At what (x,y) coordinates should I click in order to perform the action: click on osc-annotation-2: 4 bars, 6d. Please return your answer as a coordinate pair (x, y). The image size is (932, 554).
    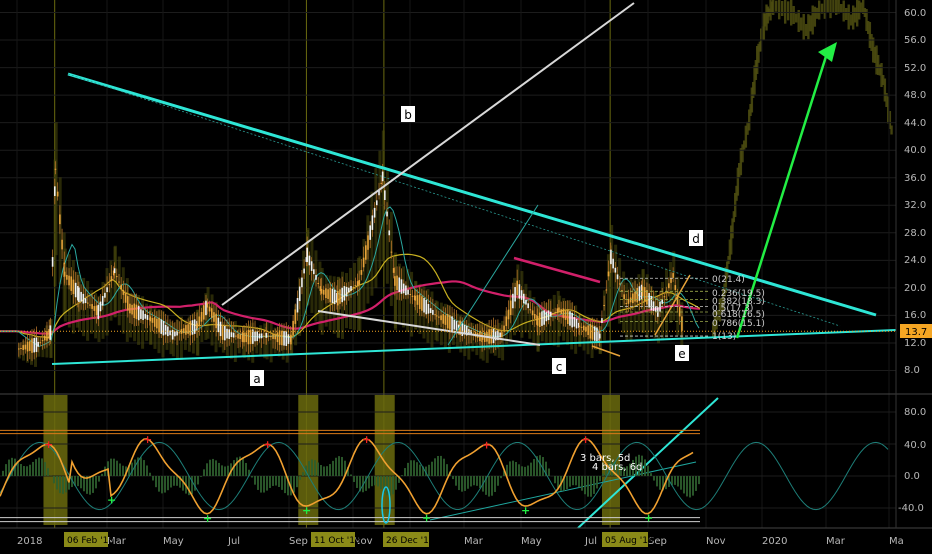
    Looking at the image, I should click on (617, 467).